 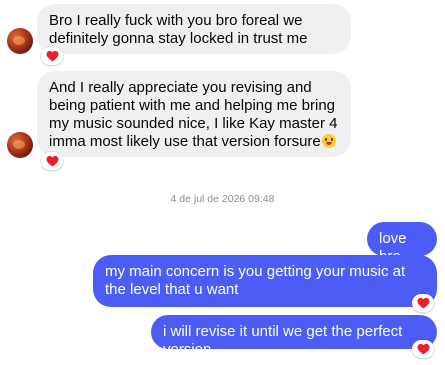 I want to click on grinning-face-with-tongue-icon, so click(x=328, y=141).